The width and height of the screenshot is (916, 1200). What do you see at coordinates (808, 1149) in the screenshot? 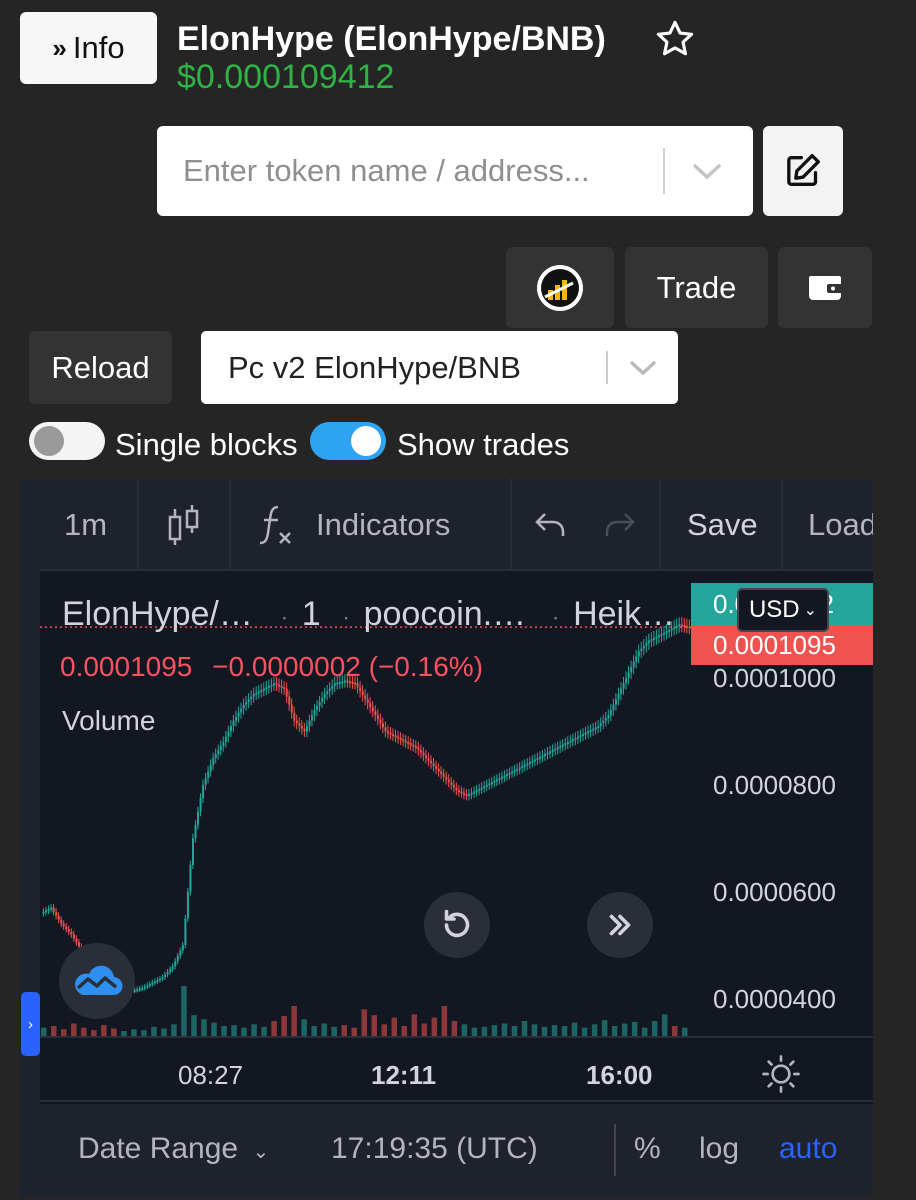
I see `auto-scale-button: auto` at bounding box center [808, 1149].